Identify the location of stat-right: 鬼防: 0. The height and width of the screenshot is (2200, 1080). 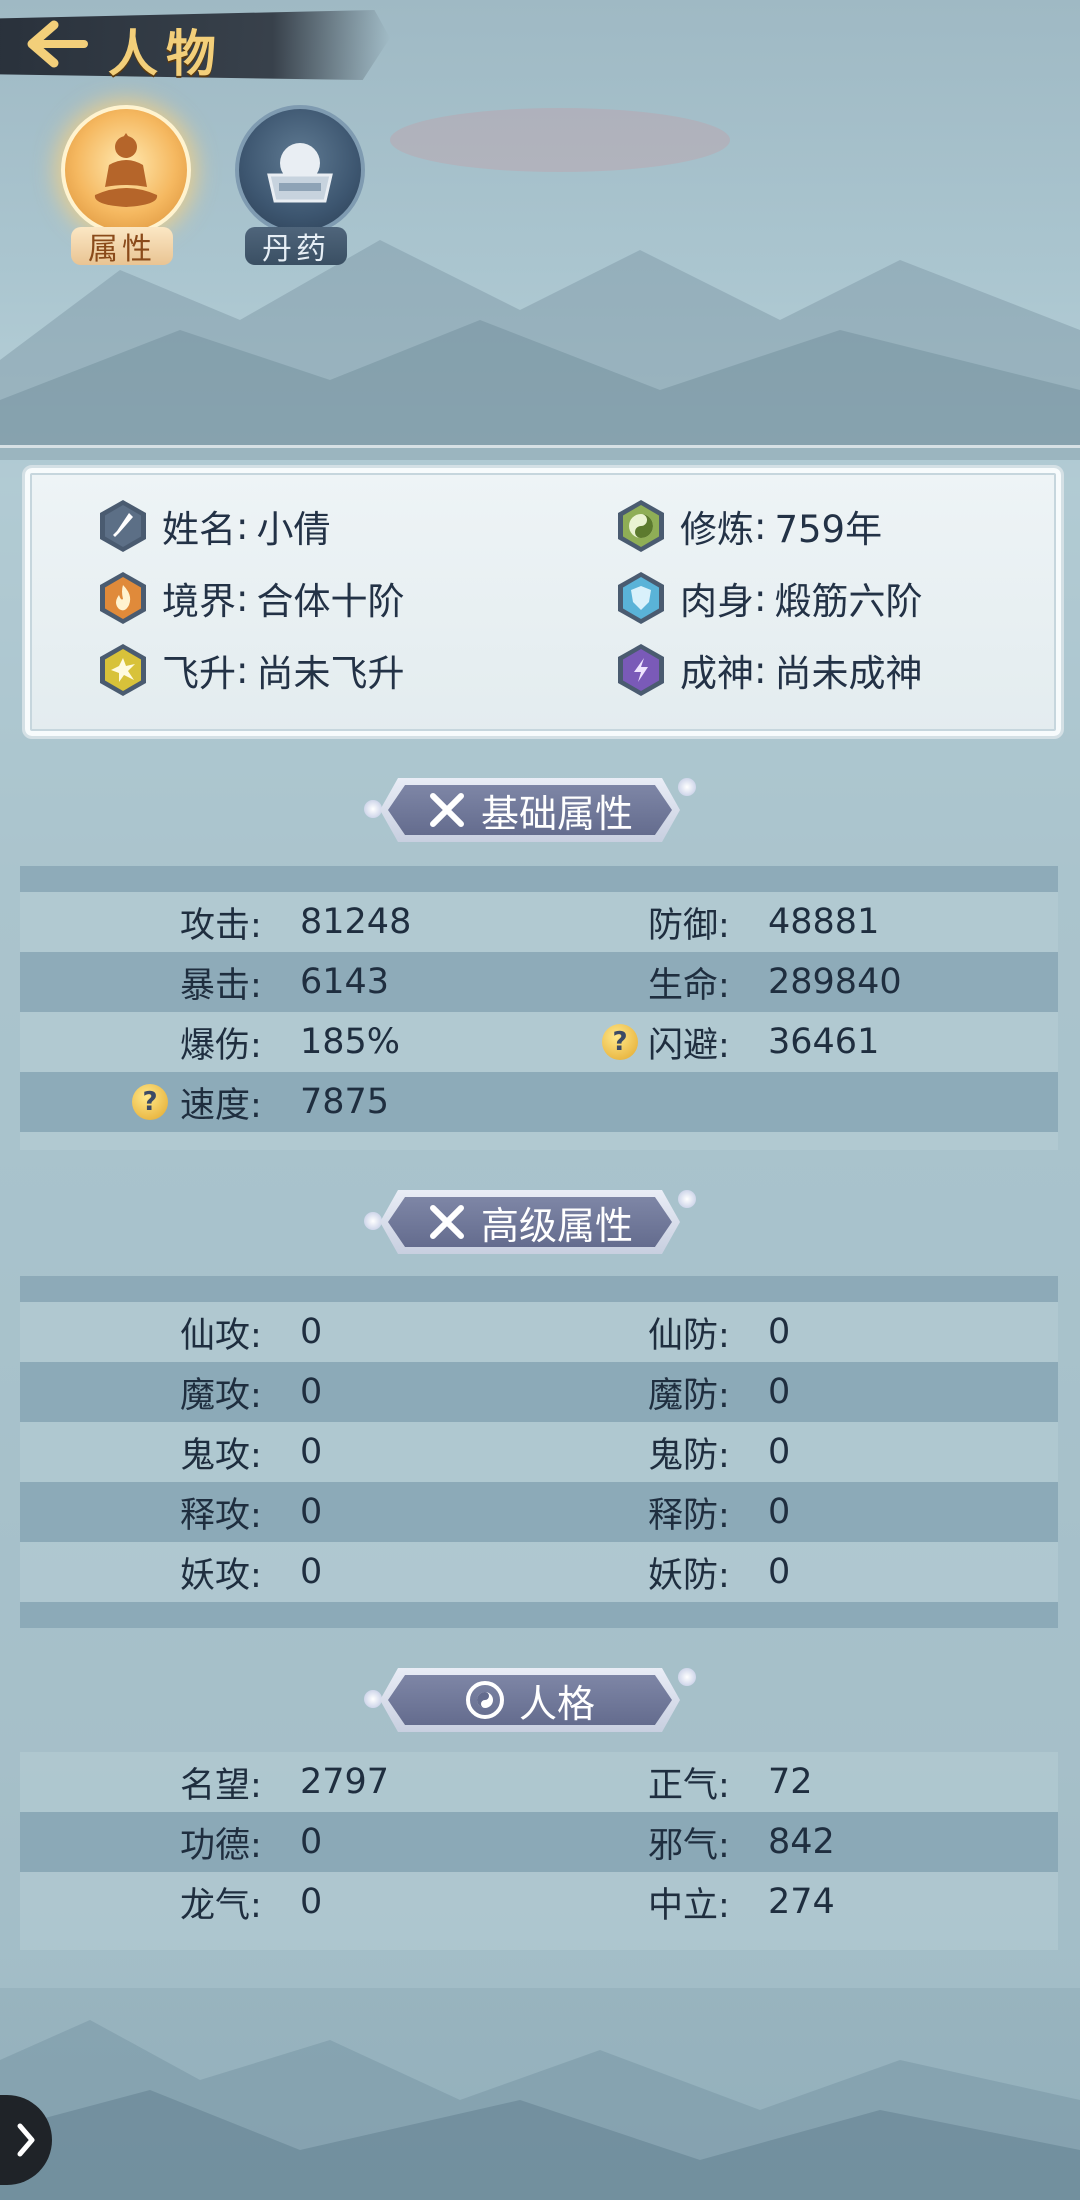
(719, 1452).